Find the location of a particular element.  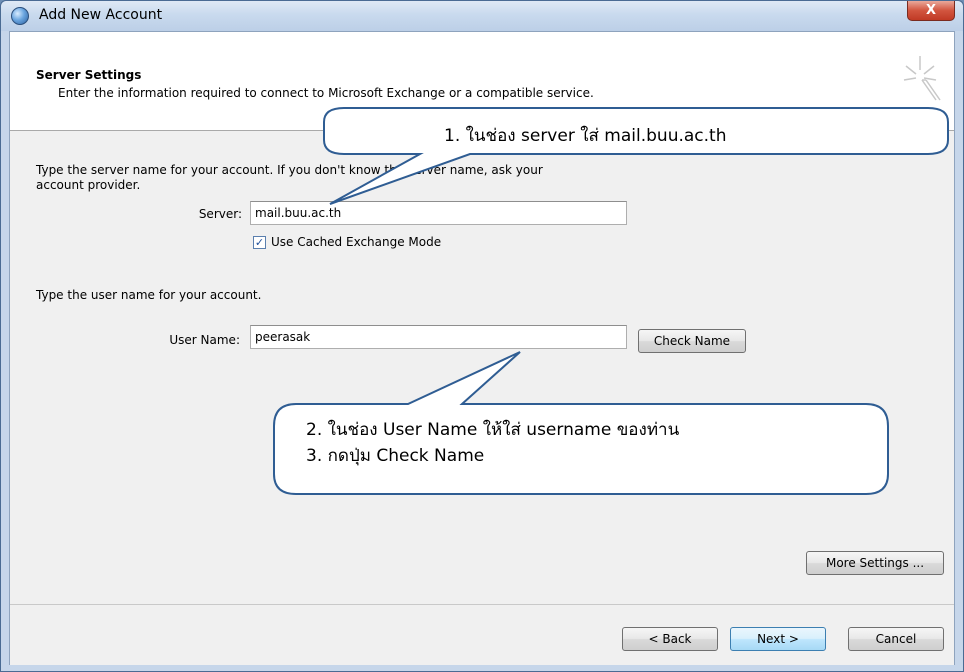

next-button: Next > is located at coordinates (778, 639).